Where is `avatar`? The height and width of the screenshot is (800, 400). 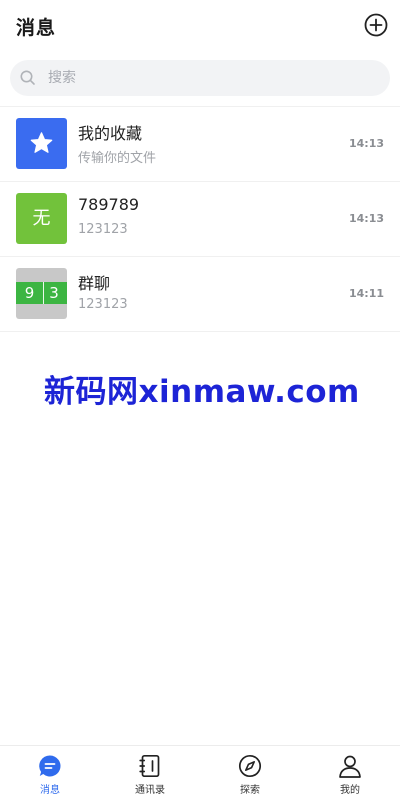
avatar is located at coordinates (41, 143).